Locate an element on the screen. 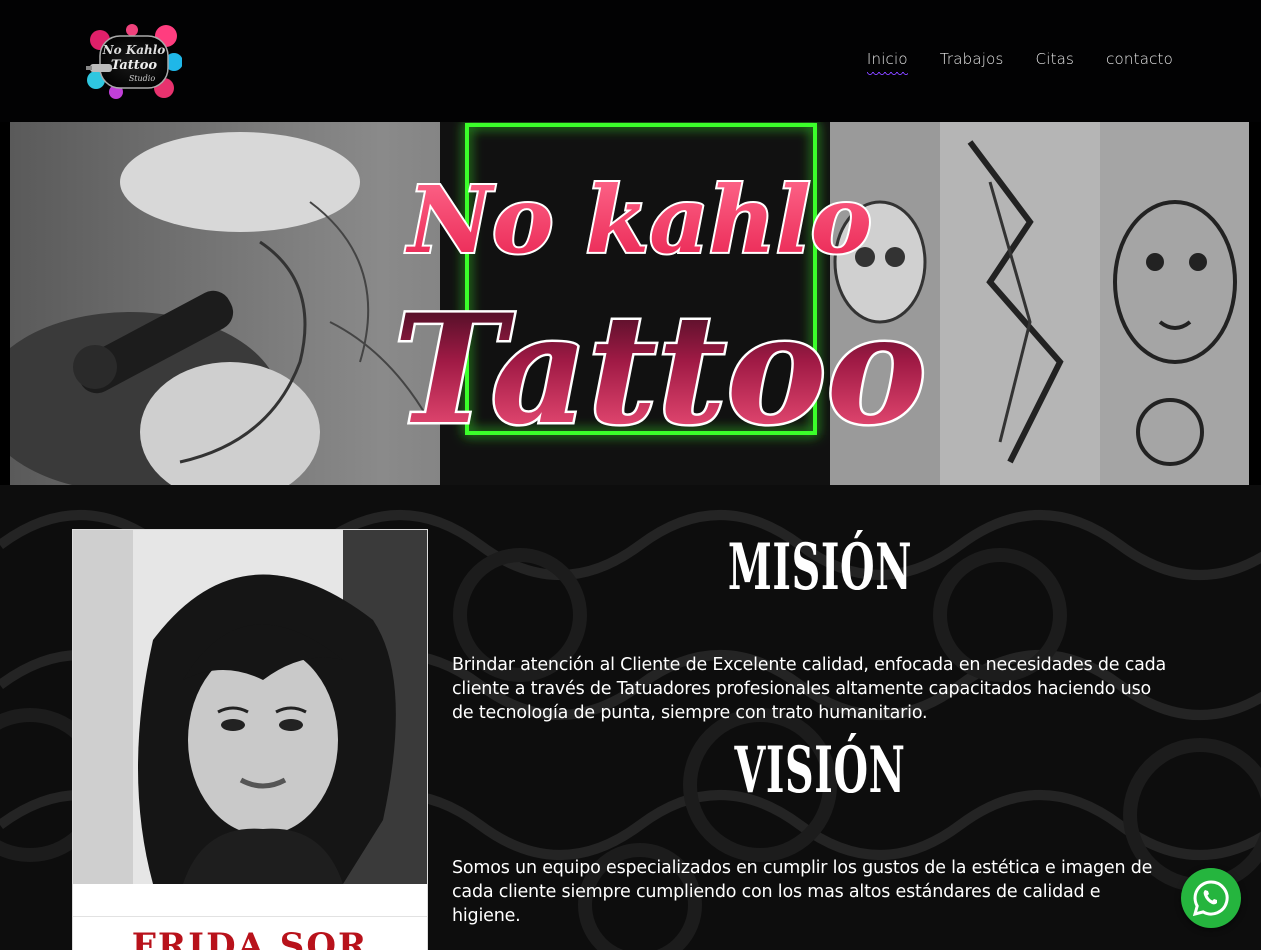  nav-trabajos: Trabajos is located at coordinates (972, 59).